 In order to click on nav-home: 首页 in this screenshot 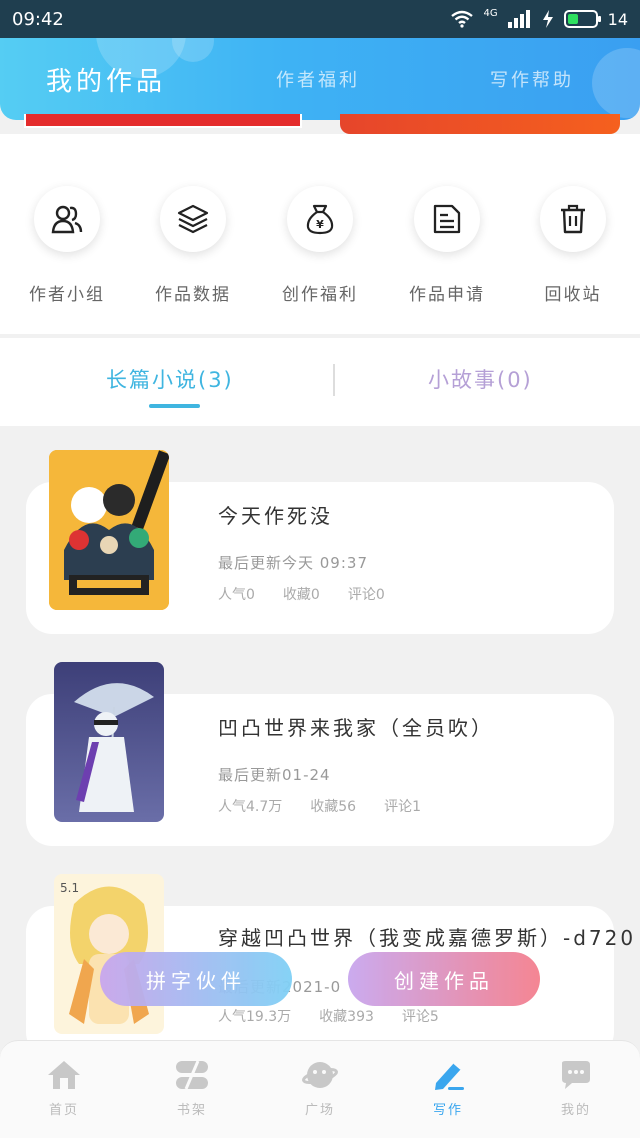, I will do `click(64, 1088)`.